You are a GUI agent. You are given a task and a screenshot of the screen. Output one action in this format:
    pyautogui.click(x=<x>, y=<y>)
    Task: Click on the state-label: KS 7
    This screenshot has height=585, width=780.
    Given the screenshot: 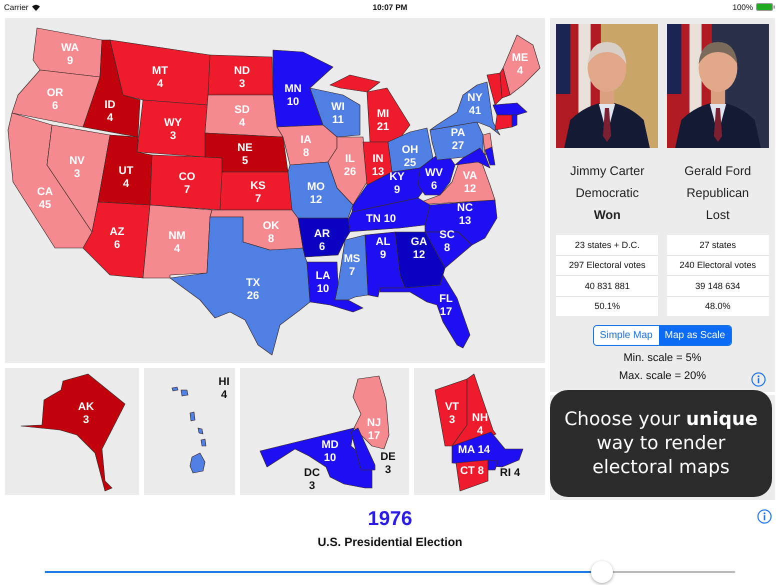 What is the action you would take?
    pyautogui.click(x=258, y=192)
    